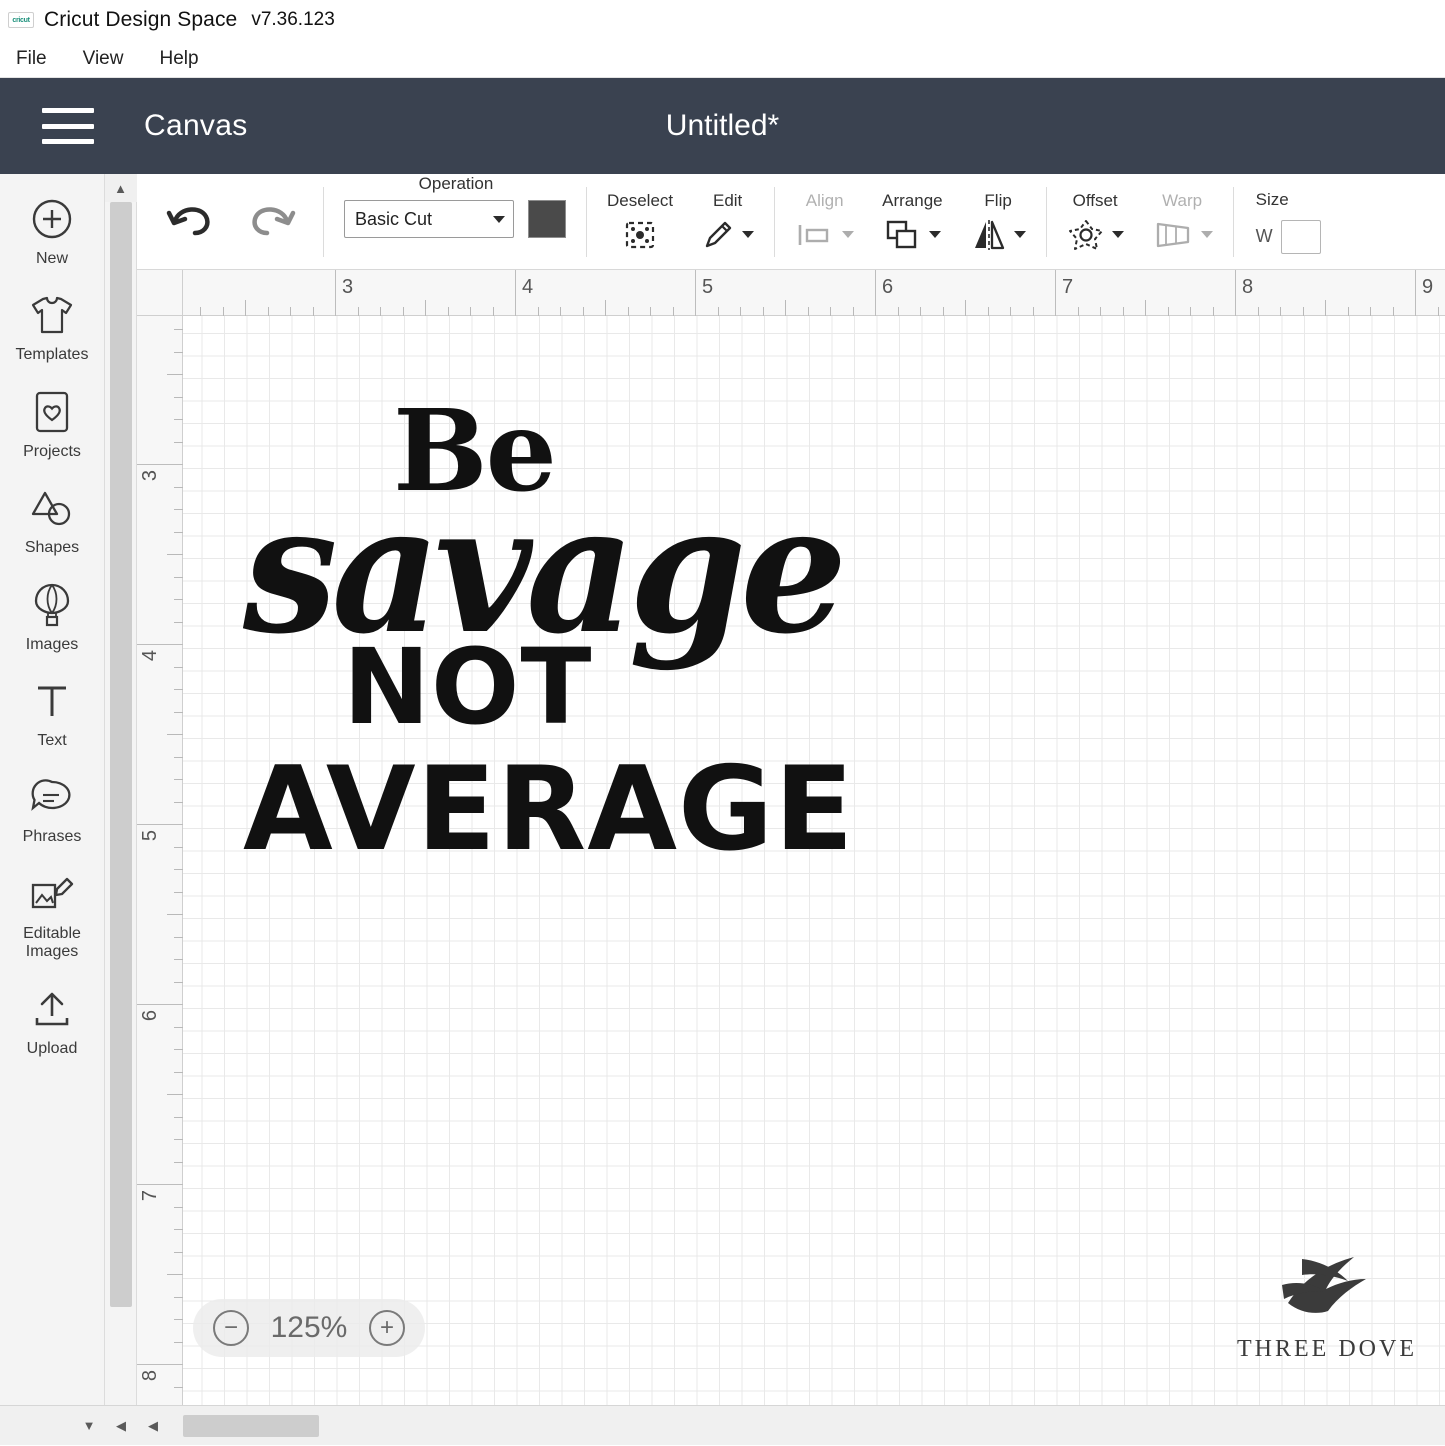 This screenshot has height=1446, width=1445. I want to click on align-button: Align, so click(824, 222).